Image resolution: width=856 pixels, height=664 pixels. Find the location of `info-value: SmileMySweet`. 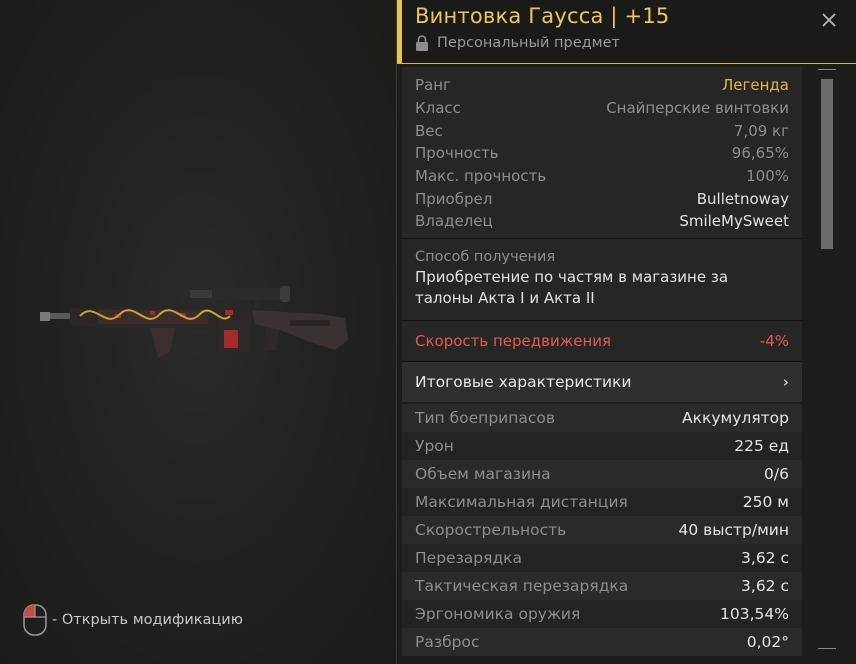

info-value: SmileMySweet is located at coordinates (734, 221).